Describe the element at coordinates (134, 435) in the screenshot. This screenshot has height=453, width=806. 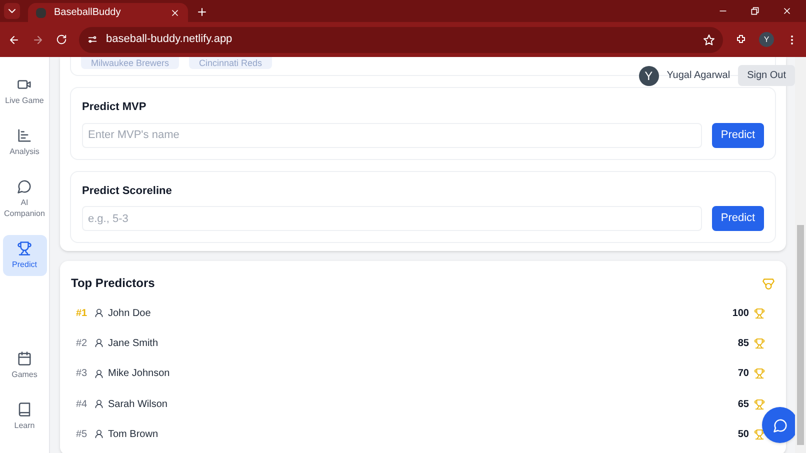
I see `predictor-name: Tom Brown` at that location.